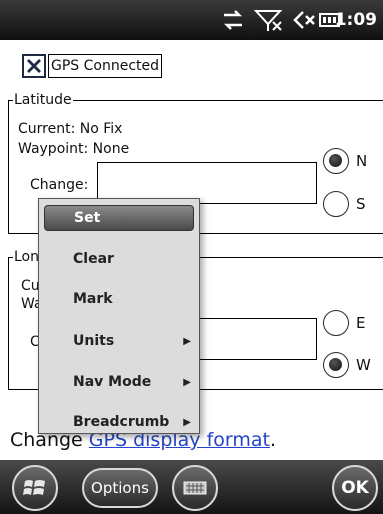 Image resolution: width=383 pixels, height=514 pixels. Describe the element at coordinates (70, 129) in the screenshot. I see `latitude-current: Current: No Fix` at that location.